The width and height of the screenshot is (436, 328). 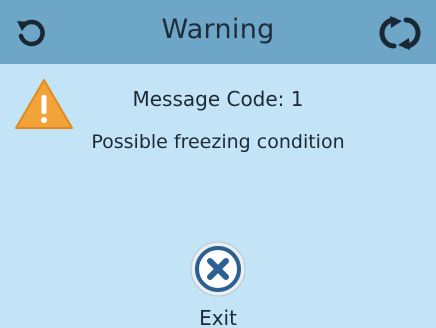 I want to click on message-code: Message Code: 1, so click(x=218, y=99).